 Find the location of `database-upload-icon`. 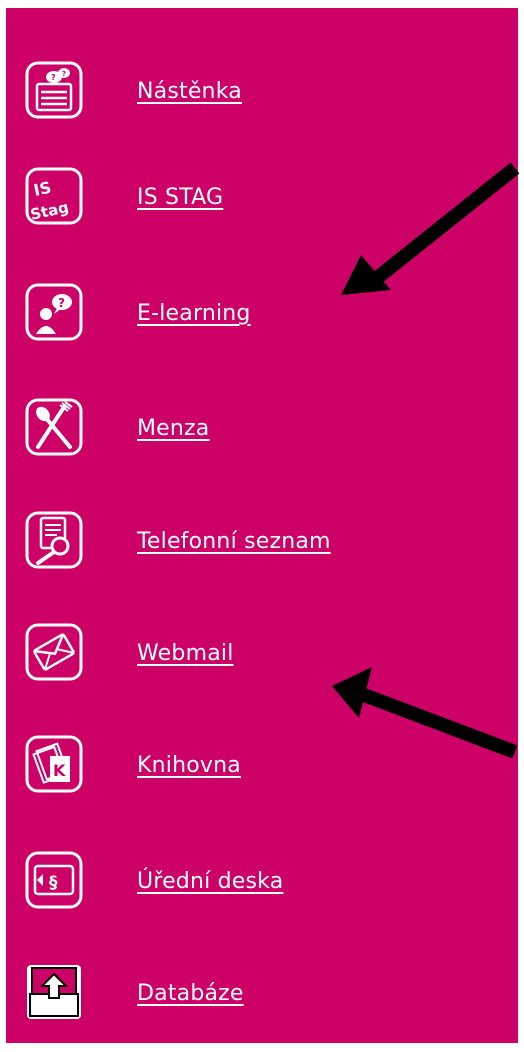

database-upload-icon is located at coordinates (54, 992).